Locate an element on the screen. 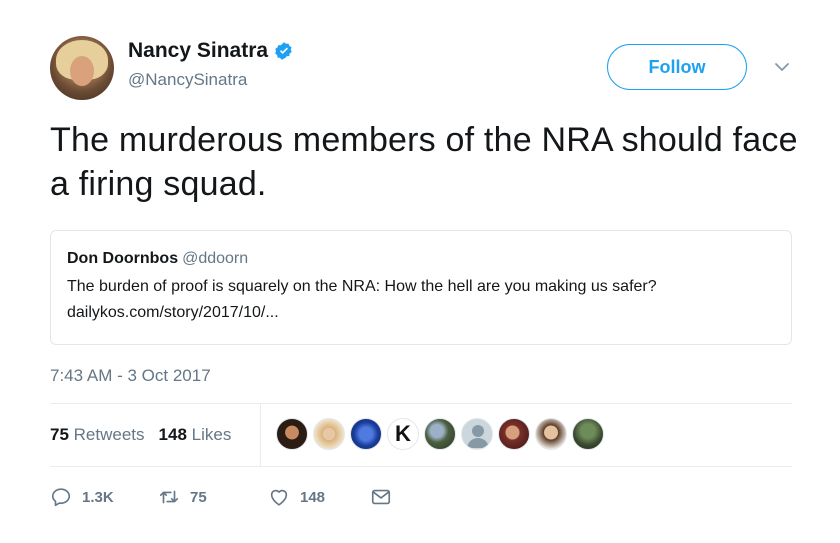 The width and height of the screenshot is (840, 543). author-names: Nancy Sinatra @NancySinatra is located at coordinates (211, 64).